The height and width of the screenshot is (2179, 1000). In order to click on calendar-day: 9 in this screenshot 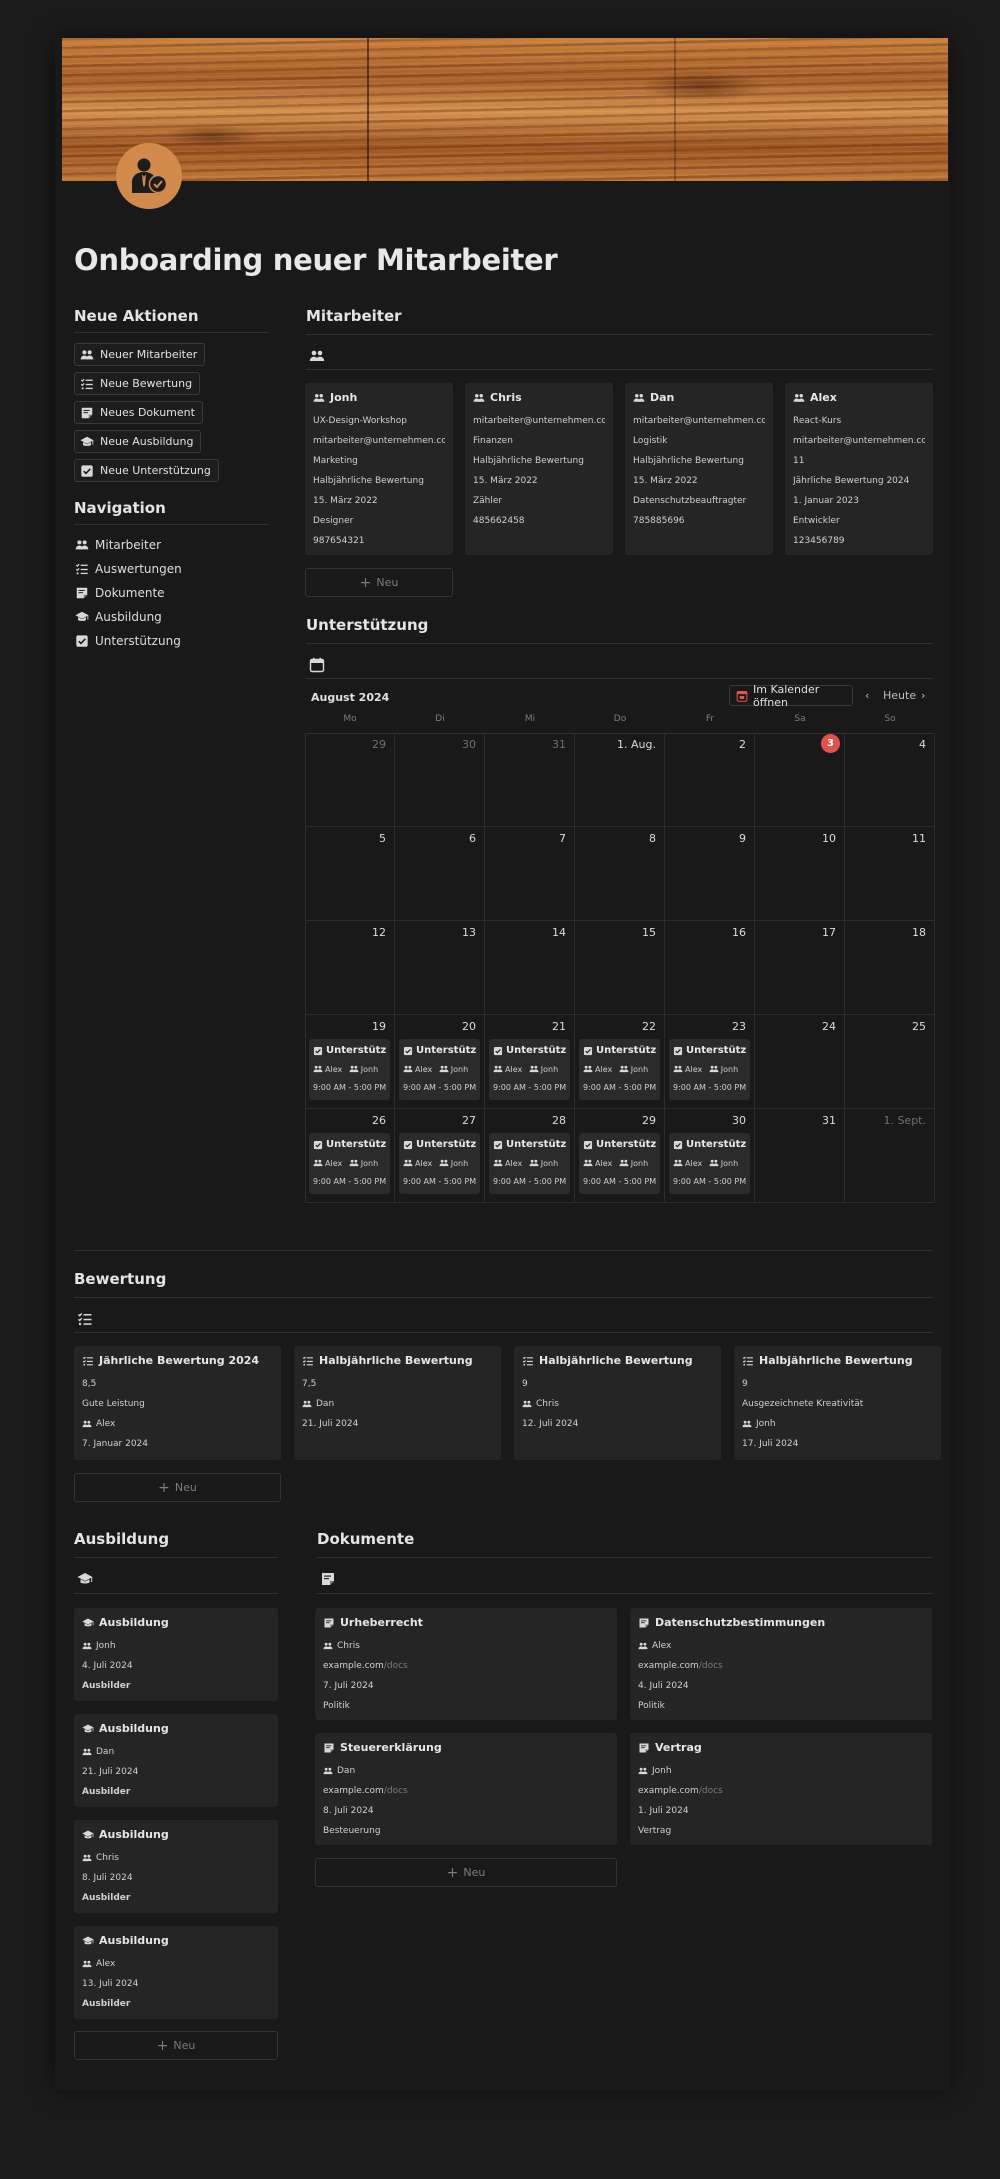, I will do `click(710, 874)`.